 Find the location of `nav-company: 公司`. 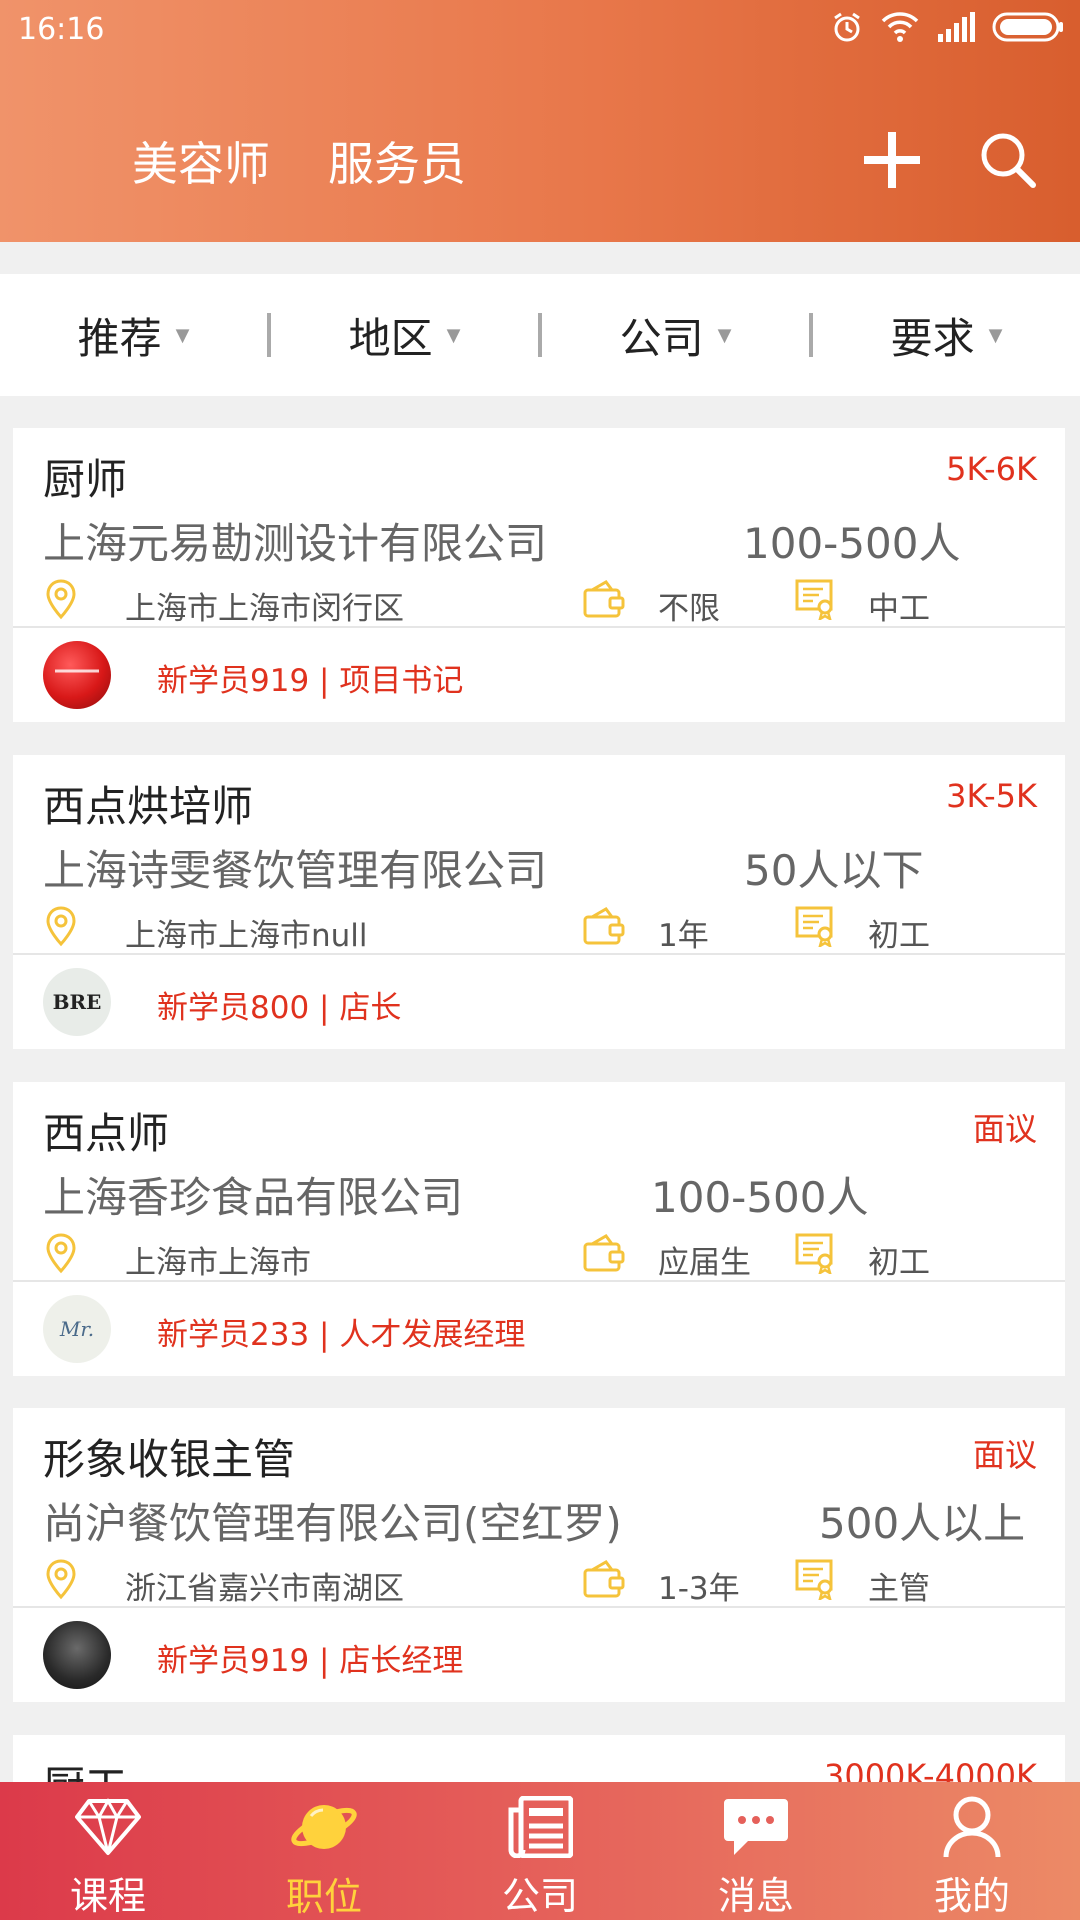

nav-company: 公司 is located at coordinates (540, 1851).